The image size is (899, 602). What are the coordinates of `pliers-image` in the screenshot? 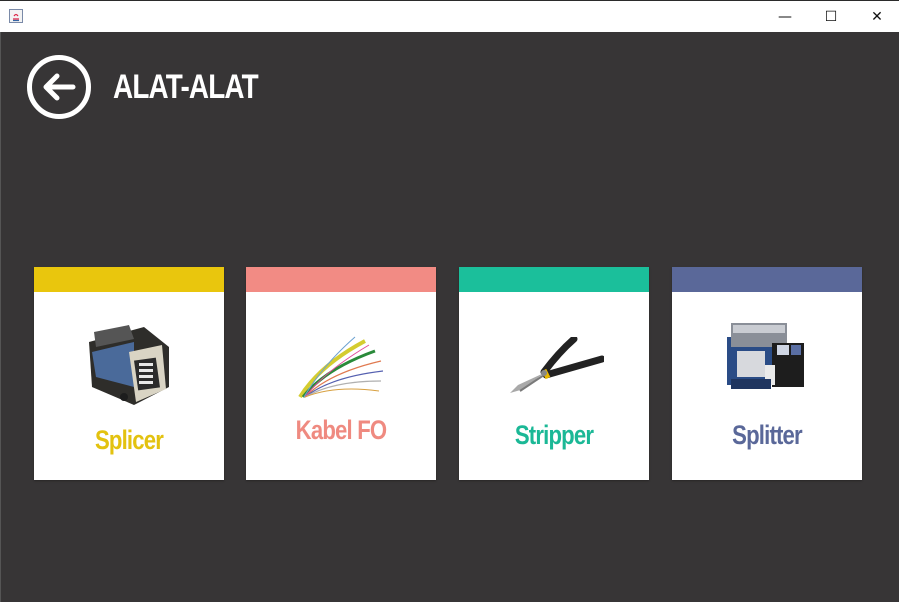 It's located at (554, 367).